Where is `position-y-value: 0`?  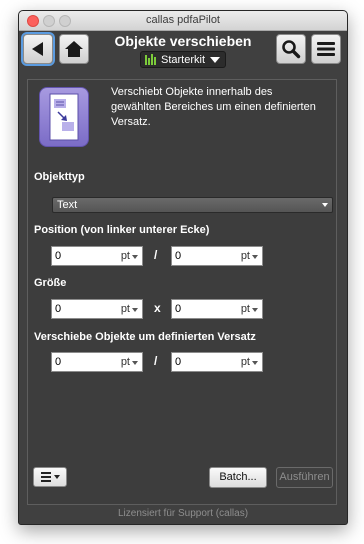
position-y-value: 0 is located at coordinates (178, 256).